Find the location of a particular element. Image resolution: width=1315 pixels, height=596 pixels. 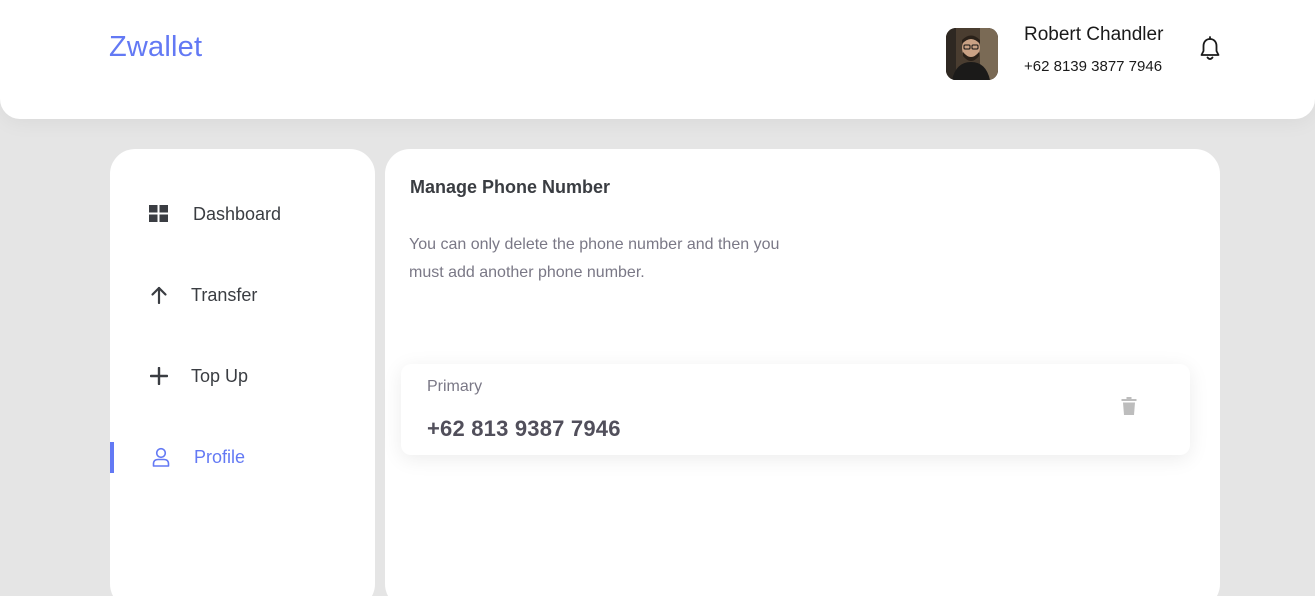

trash-icon is located at coordinates (1129, 406).